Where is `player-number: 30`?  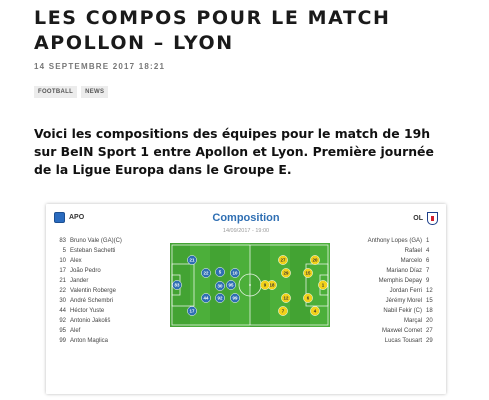 player-number: 30 is located at coordinates (62, 301).